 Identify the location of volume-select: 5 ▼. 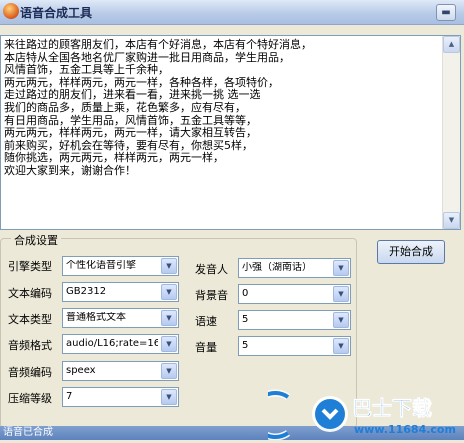
(294, 346).